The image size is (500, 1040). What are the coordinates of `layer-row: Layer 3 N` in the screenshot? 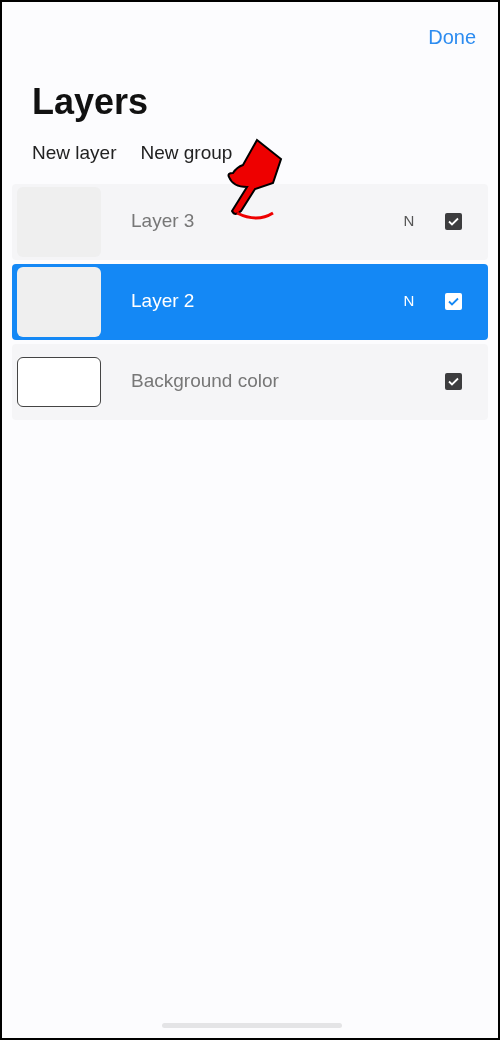 It's located at (250, 221).